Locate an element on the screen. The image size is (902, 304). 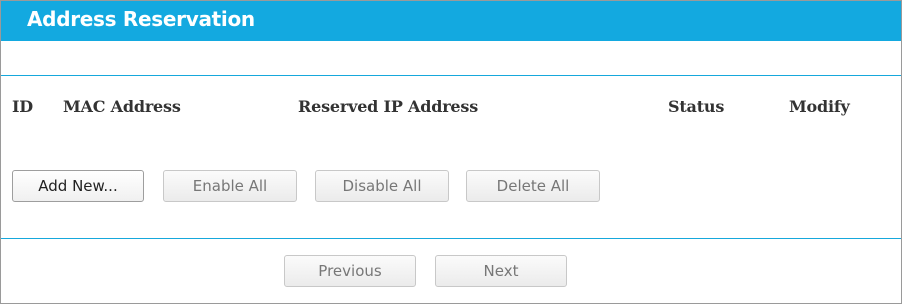
divider-top is located at coordinates (451, 75).